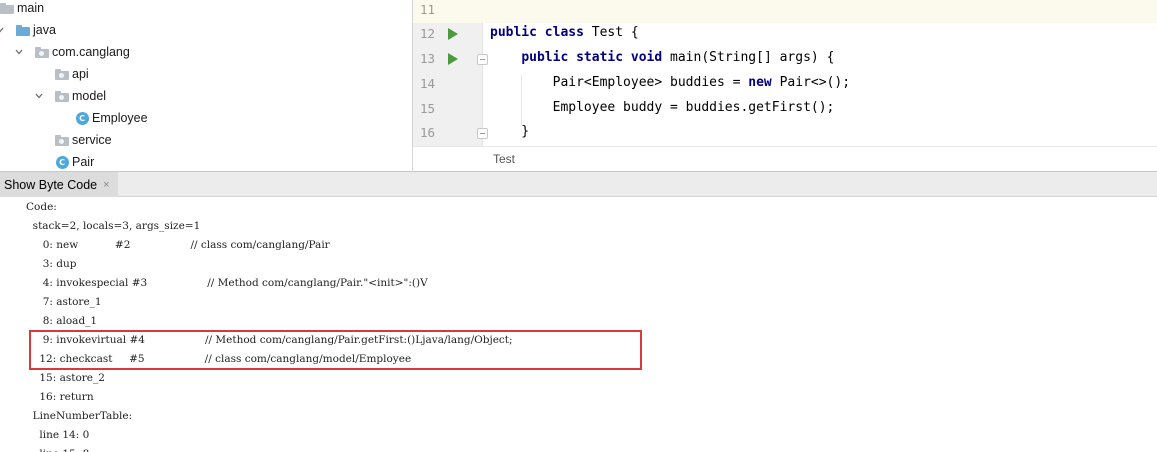 The width and height of the screenshot is (1157, 452). What do you see at coordinates (206, 52) in the screenshot?
I see `tree-item-com-canglang: com.canglang` at bounding box center [206, 52].